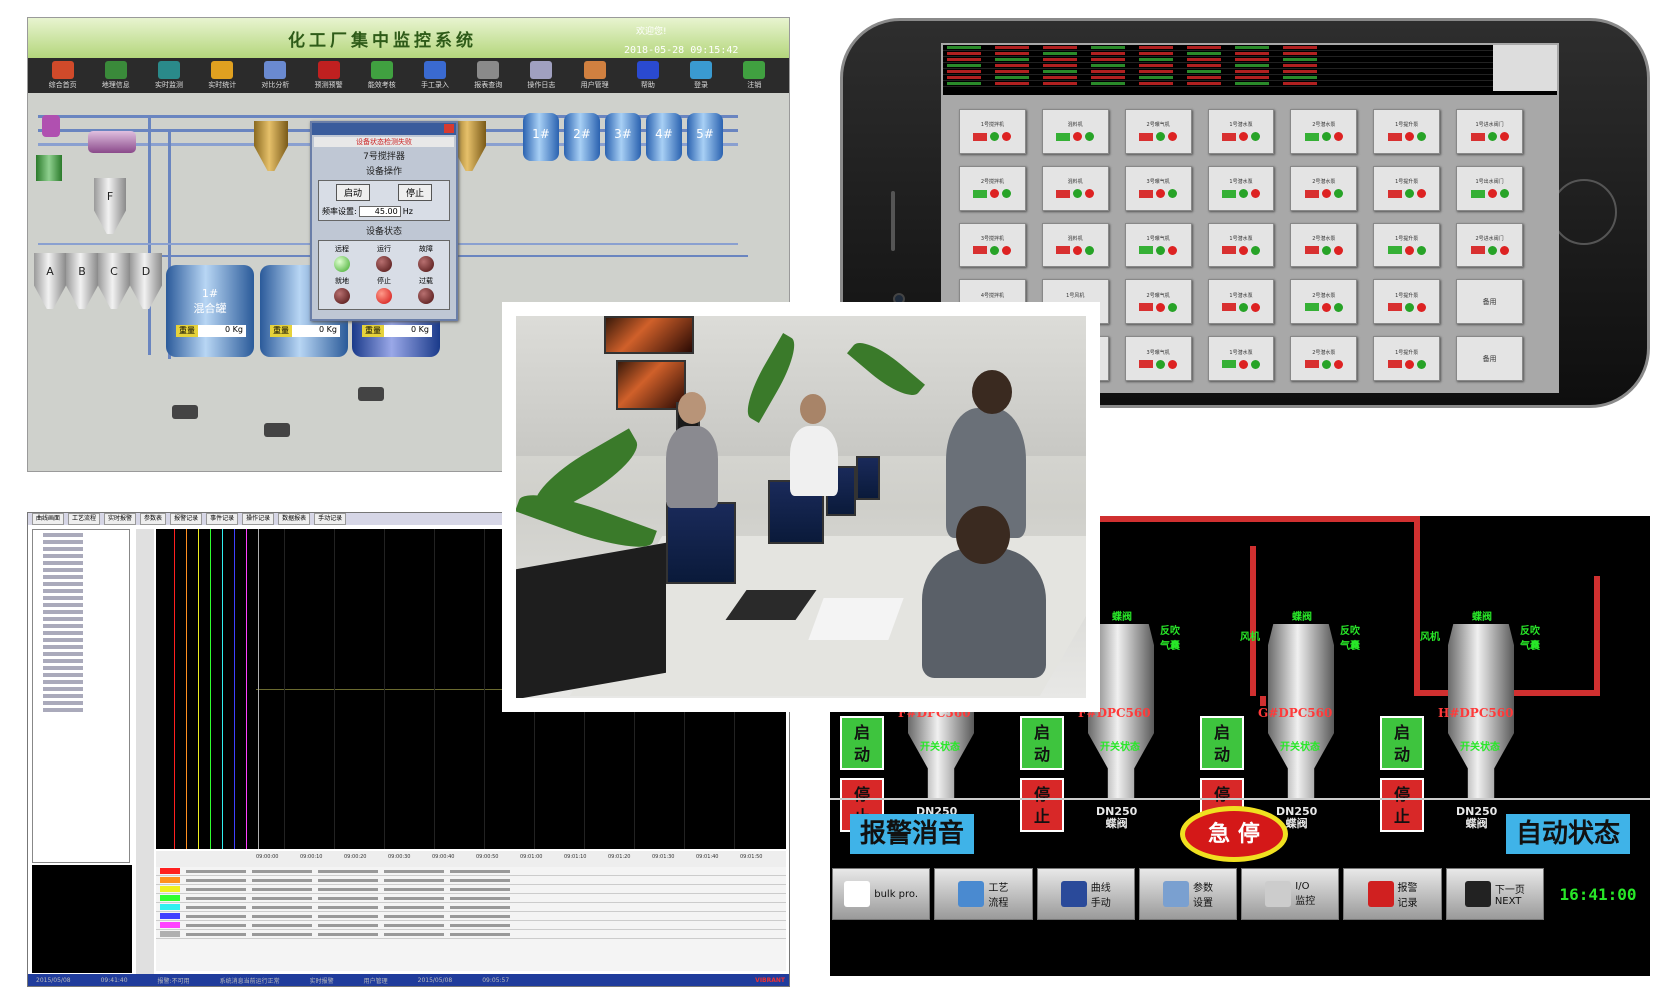  What do you see at coordinates (275, 75) in the screenshot?
I see `menu-item: 对比分析` at bounding box center [275, 75].